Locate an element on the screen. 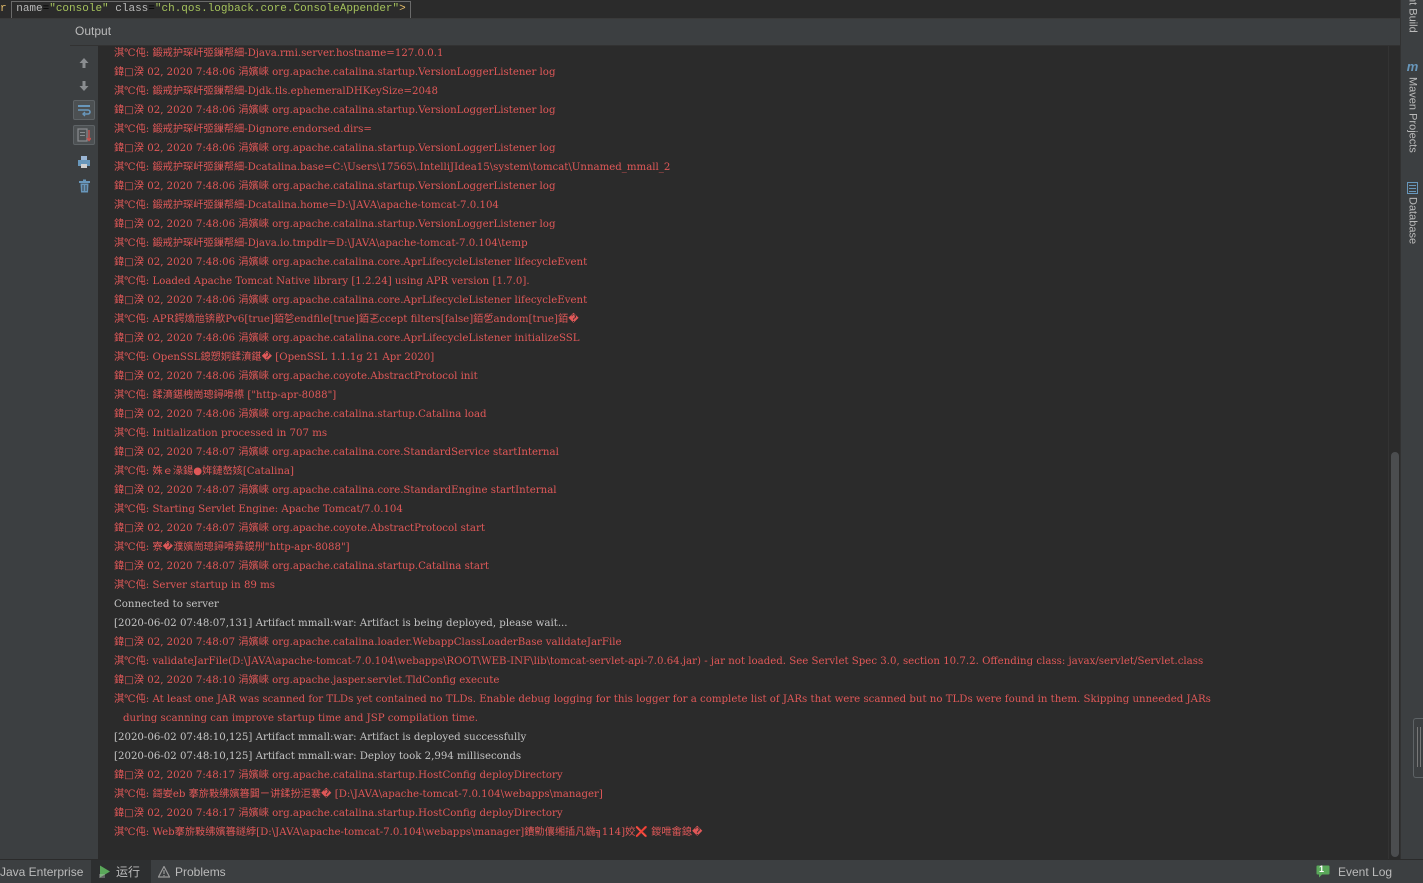  console-line: 淇℃伅: Initialization processed in 707 ms is located at coordinates (221, 433).